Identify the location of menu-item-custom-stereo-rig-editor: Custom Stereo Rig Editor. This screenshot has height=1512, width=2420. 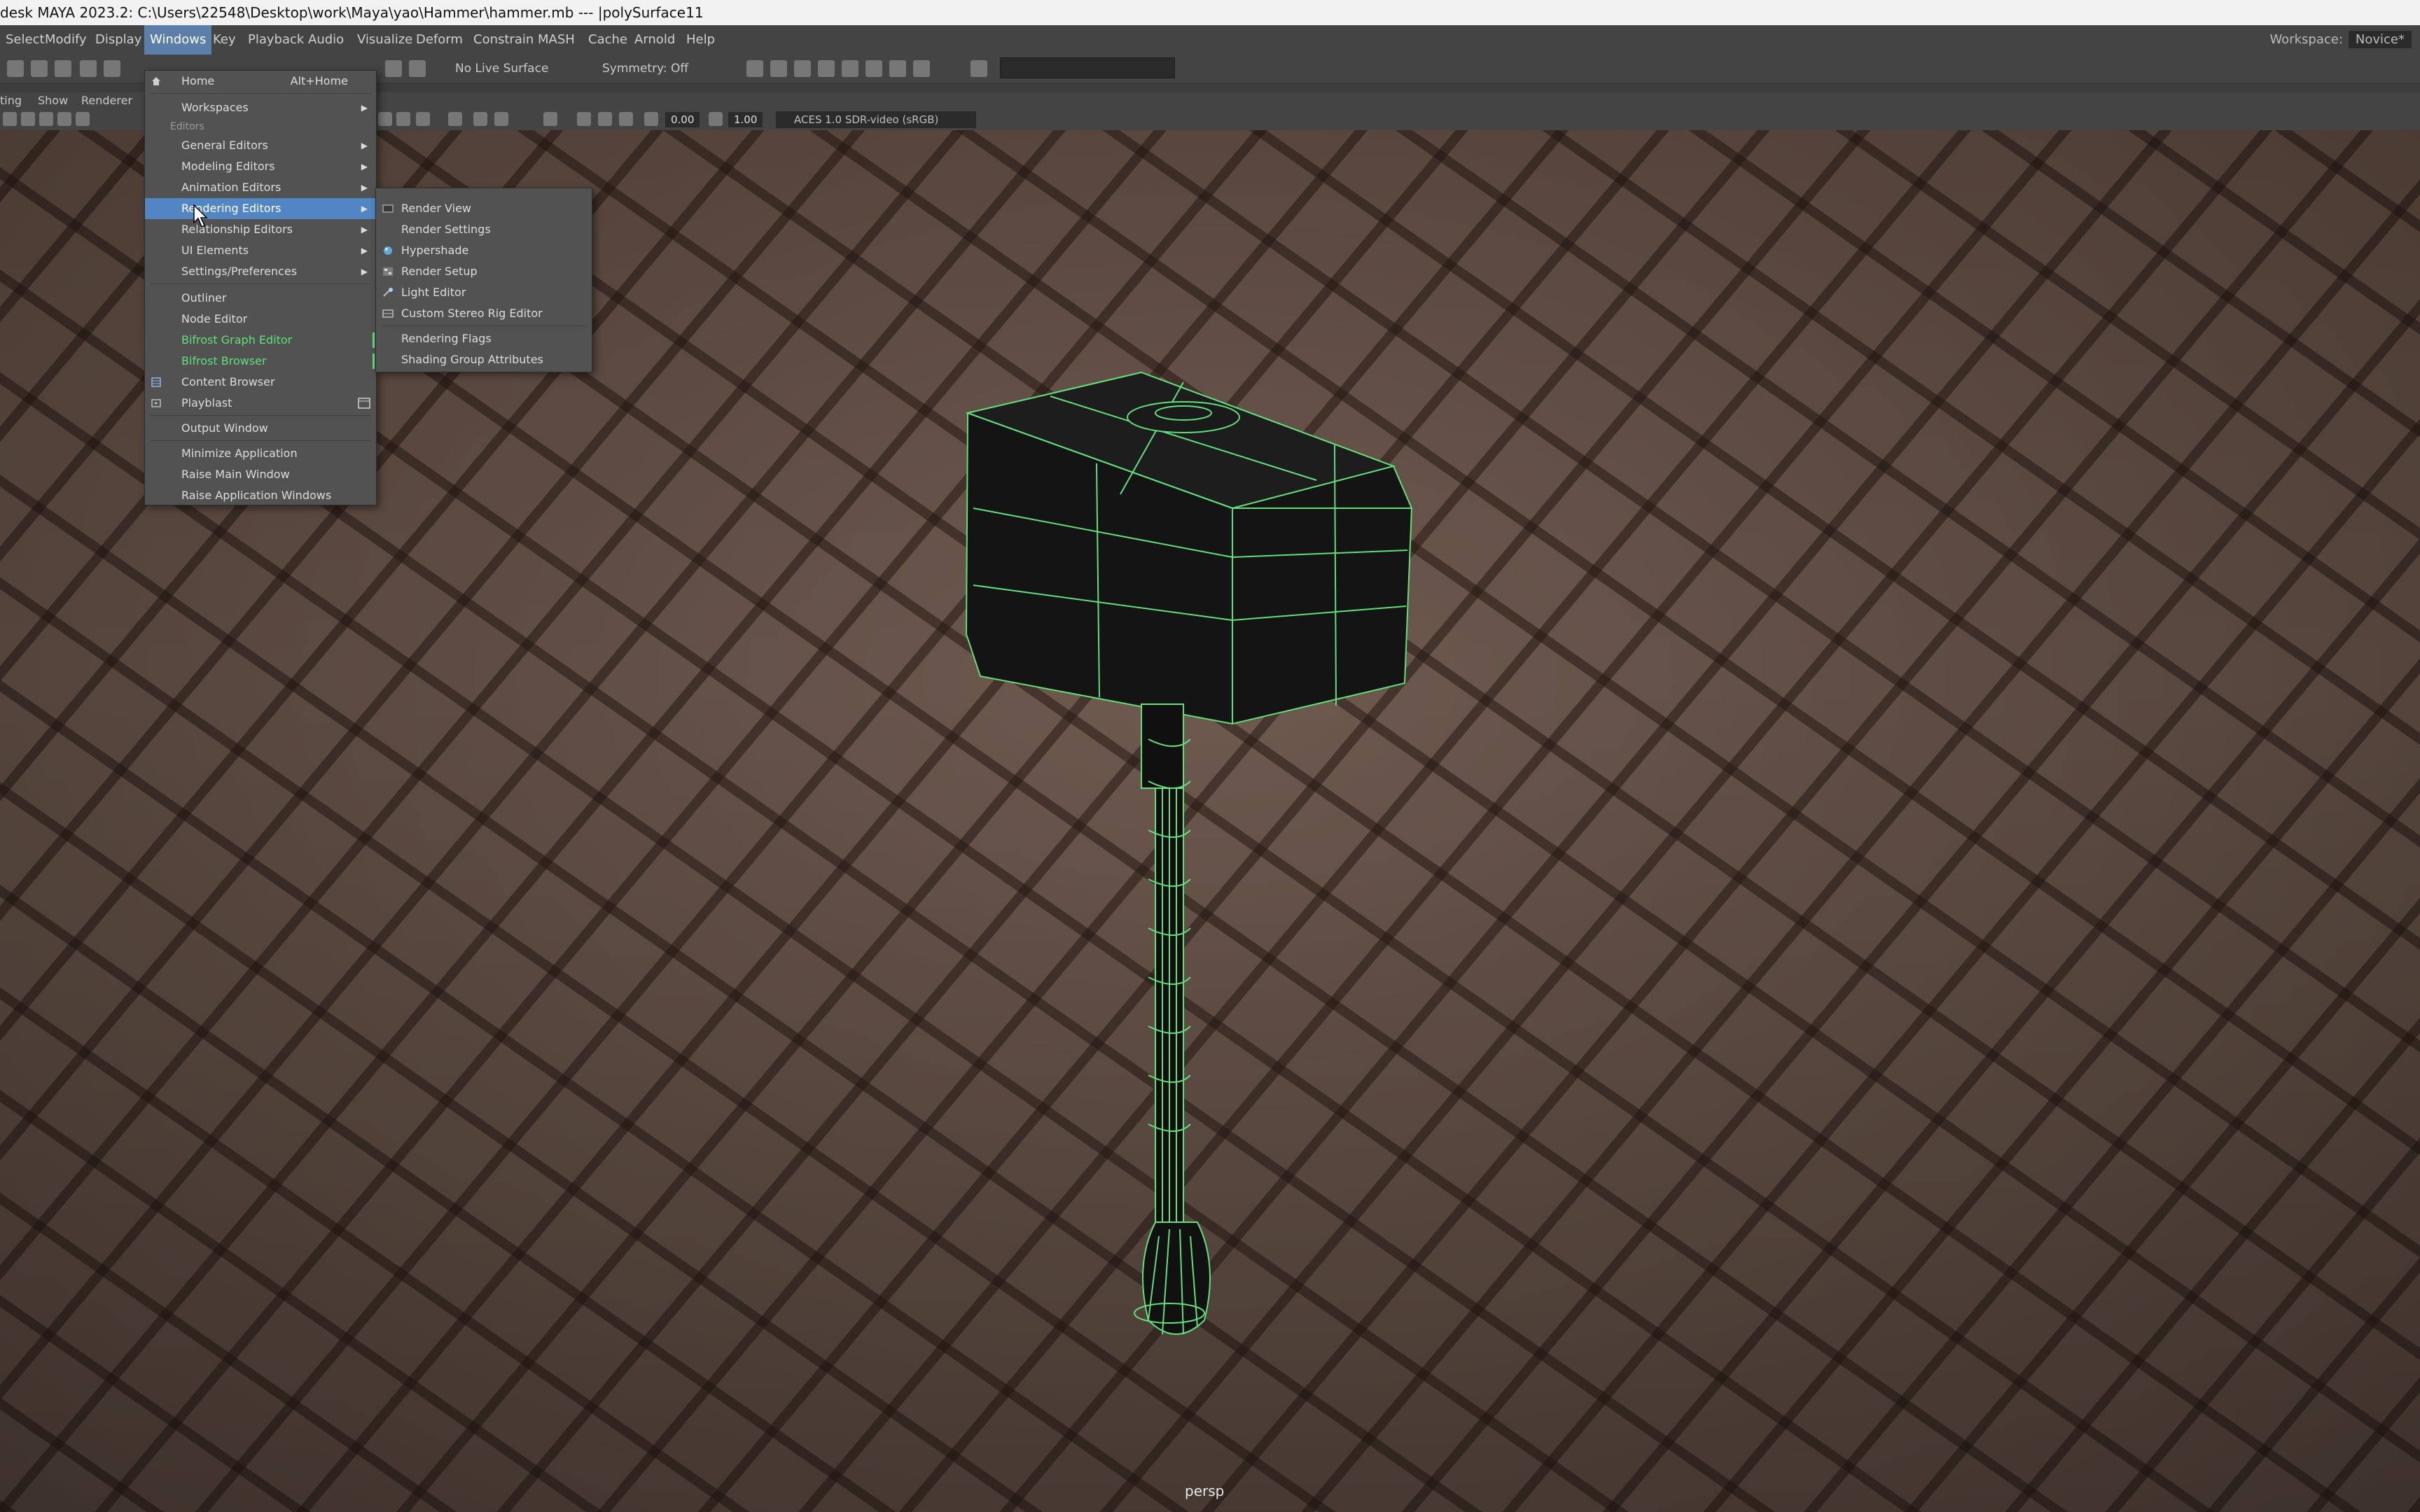
(484, 313).